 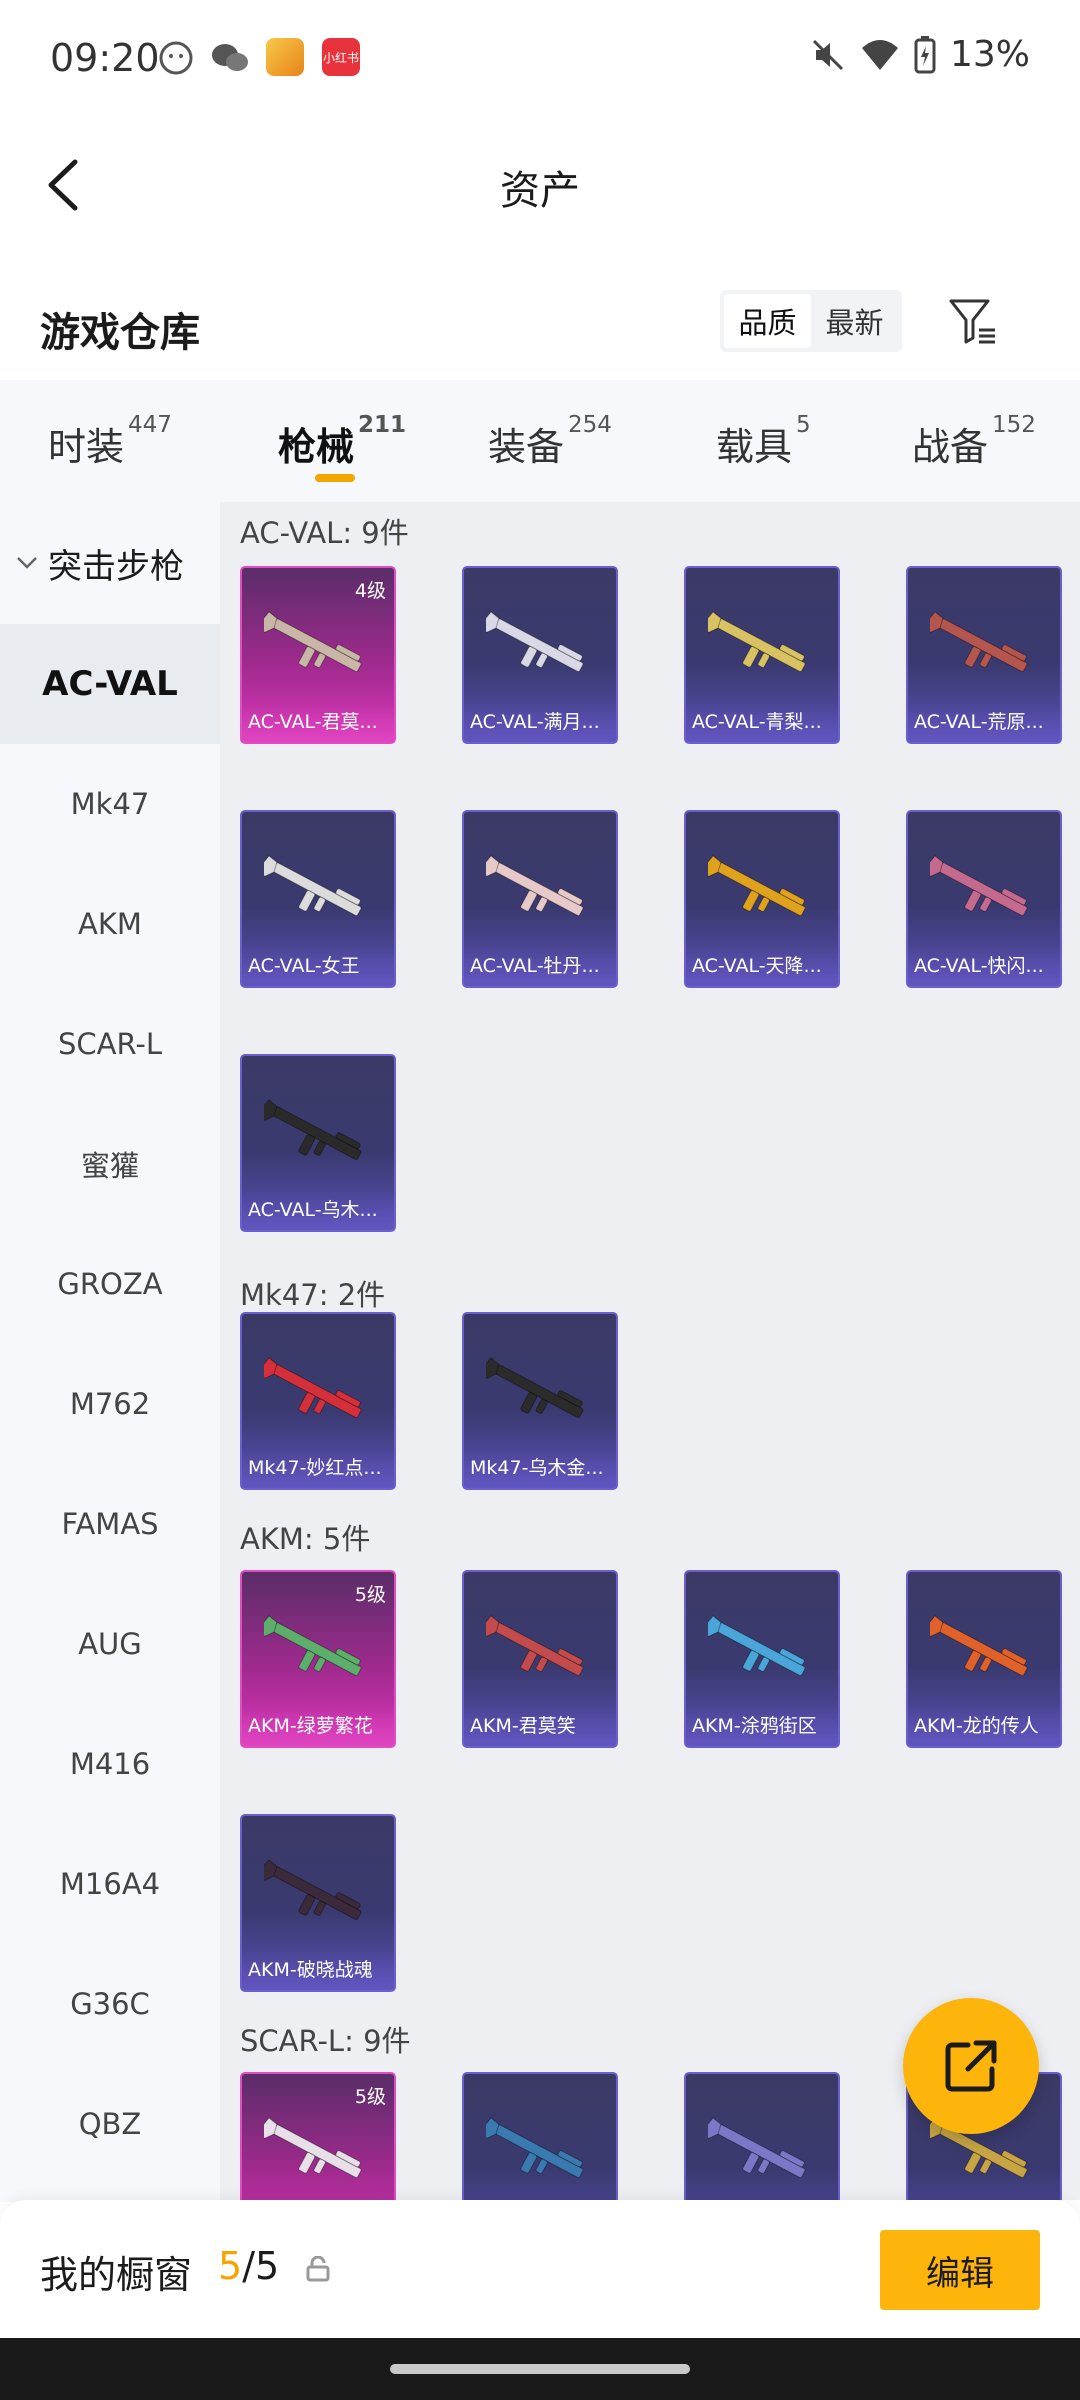 I want to click on tab-label: 装备, so click(x=526, y=447).